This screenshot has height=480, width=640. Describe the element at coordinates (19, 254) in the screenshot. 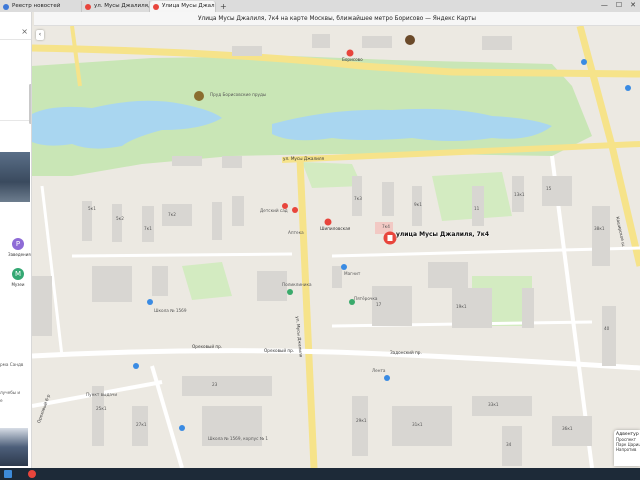

I see `category-label: Заведения` at that location.